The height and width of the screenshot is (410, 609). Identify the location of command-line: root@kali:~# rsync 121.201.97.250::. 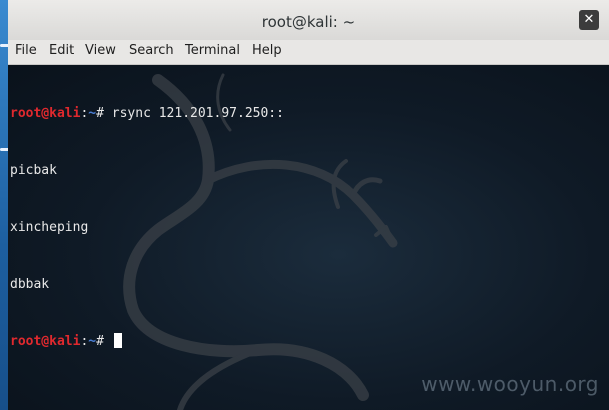
(147, 113).